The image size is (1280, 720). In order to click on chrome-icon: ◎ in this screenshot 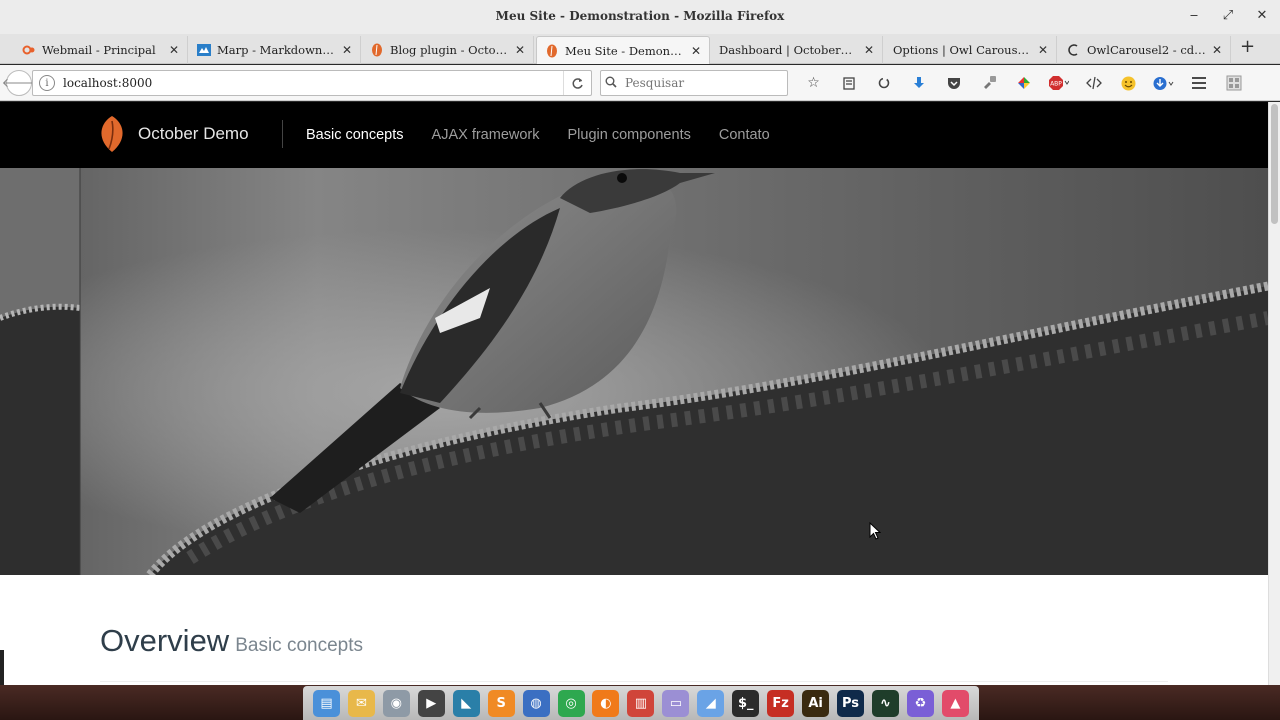, I will do `click(571, 703)`.